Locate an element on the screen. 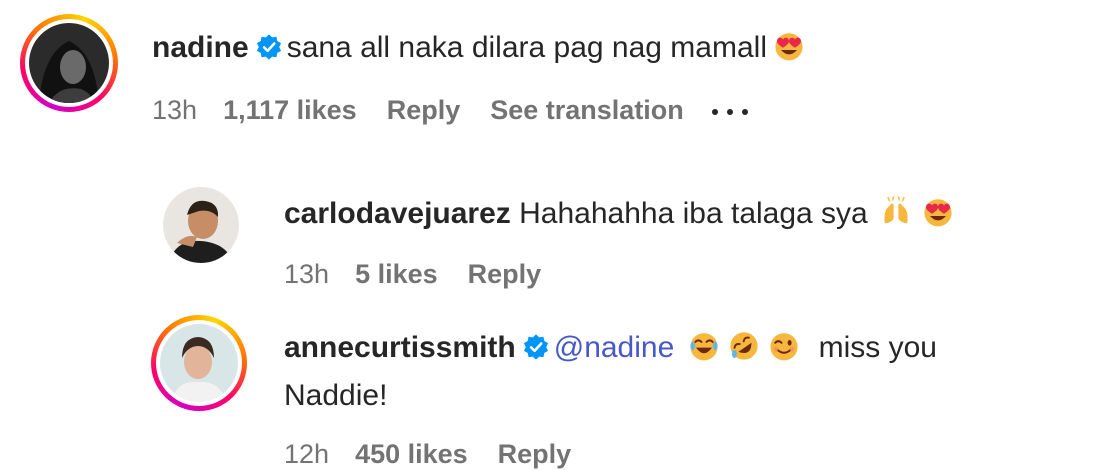 The height and width of the screenshot is (470, 1120). comment-meta: 13h 5 likes Reply is located at coordinates (427, 274).